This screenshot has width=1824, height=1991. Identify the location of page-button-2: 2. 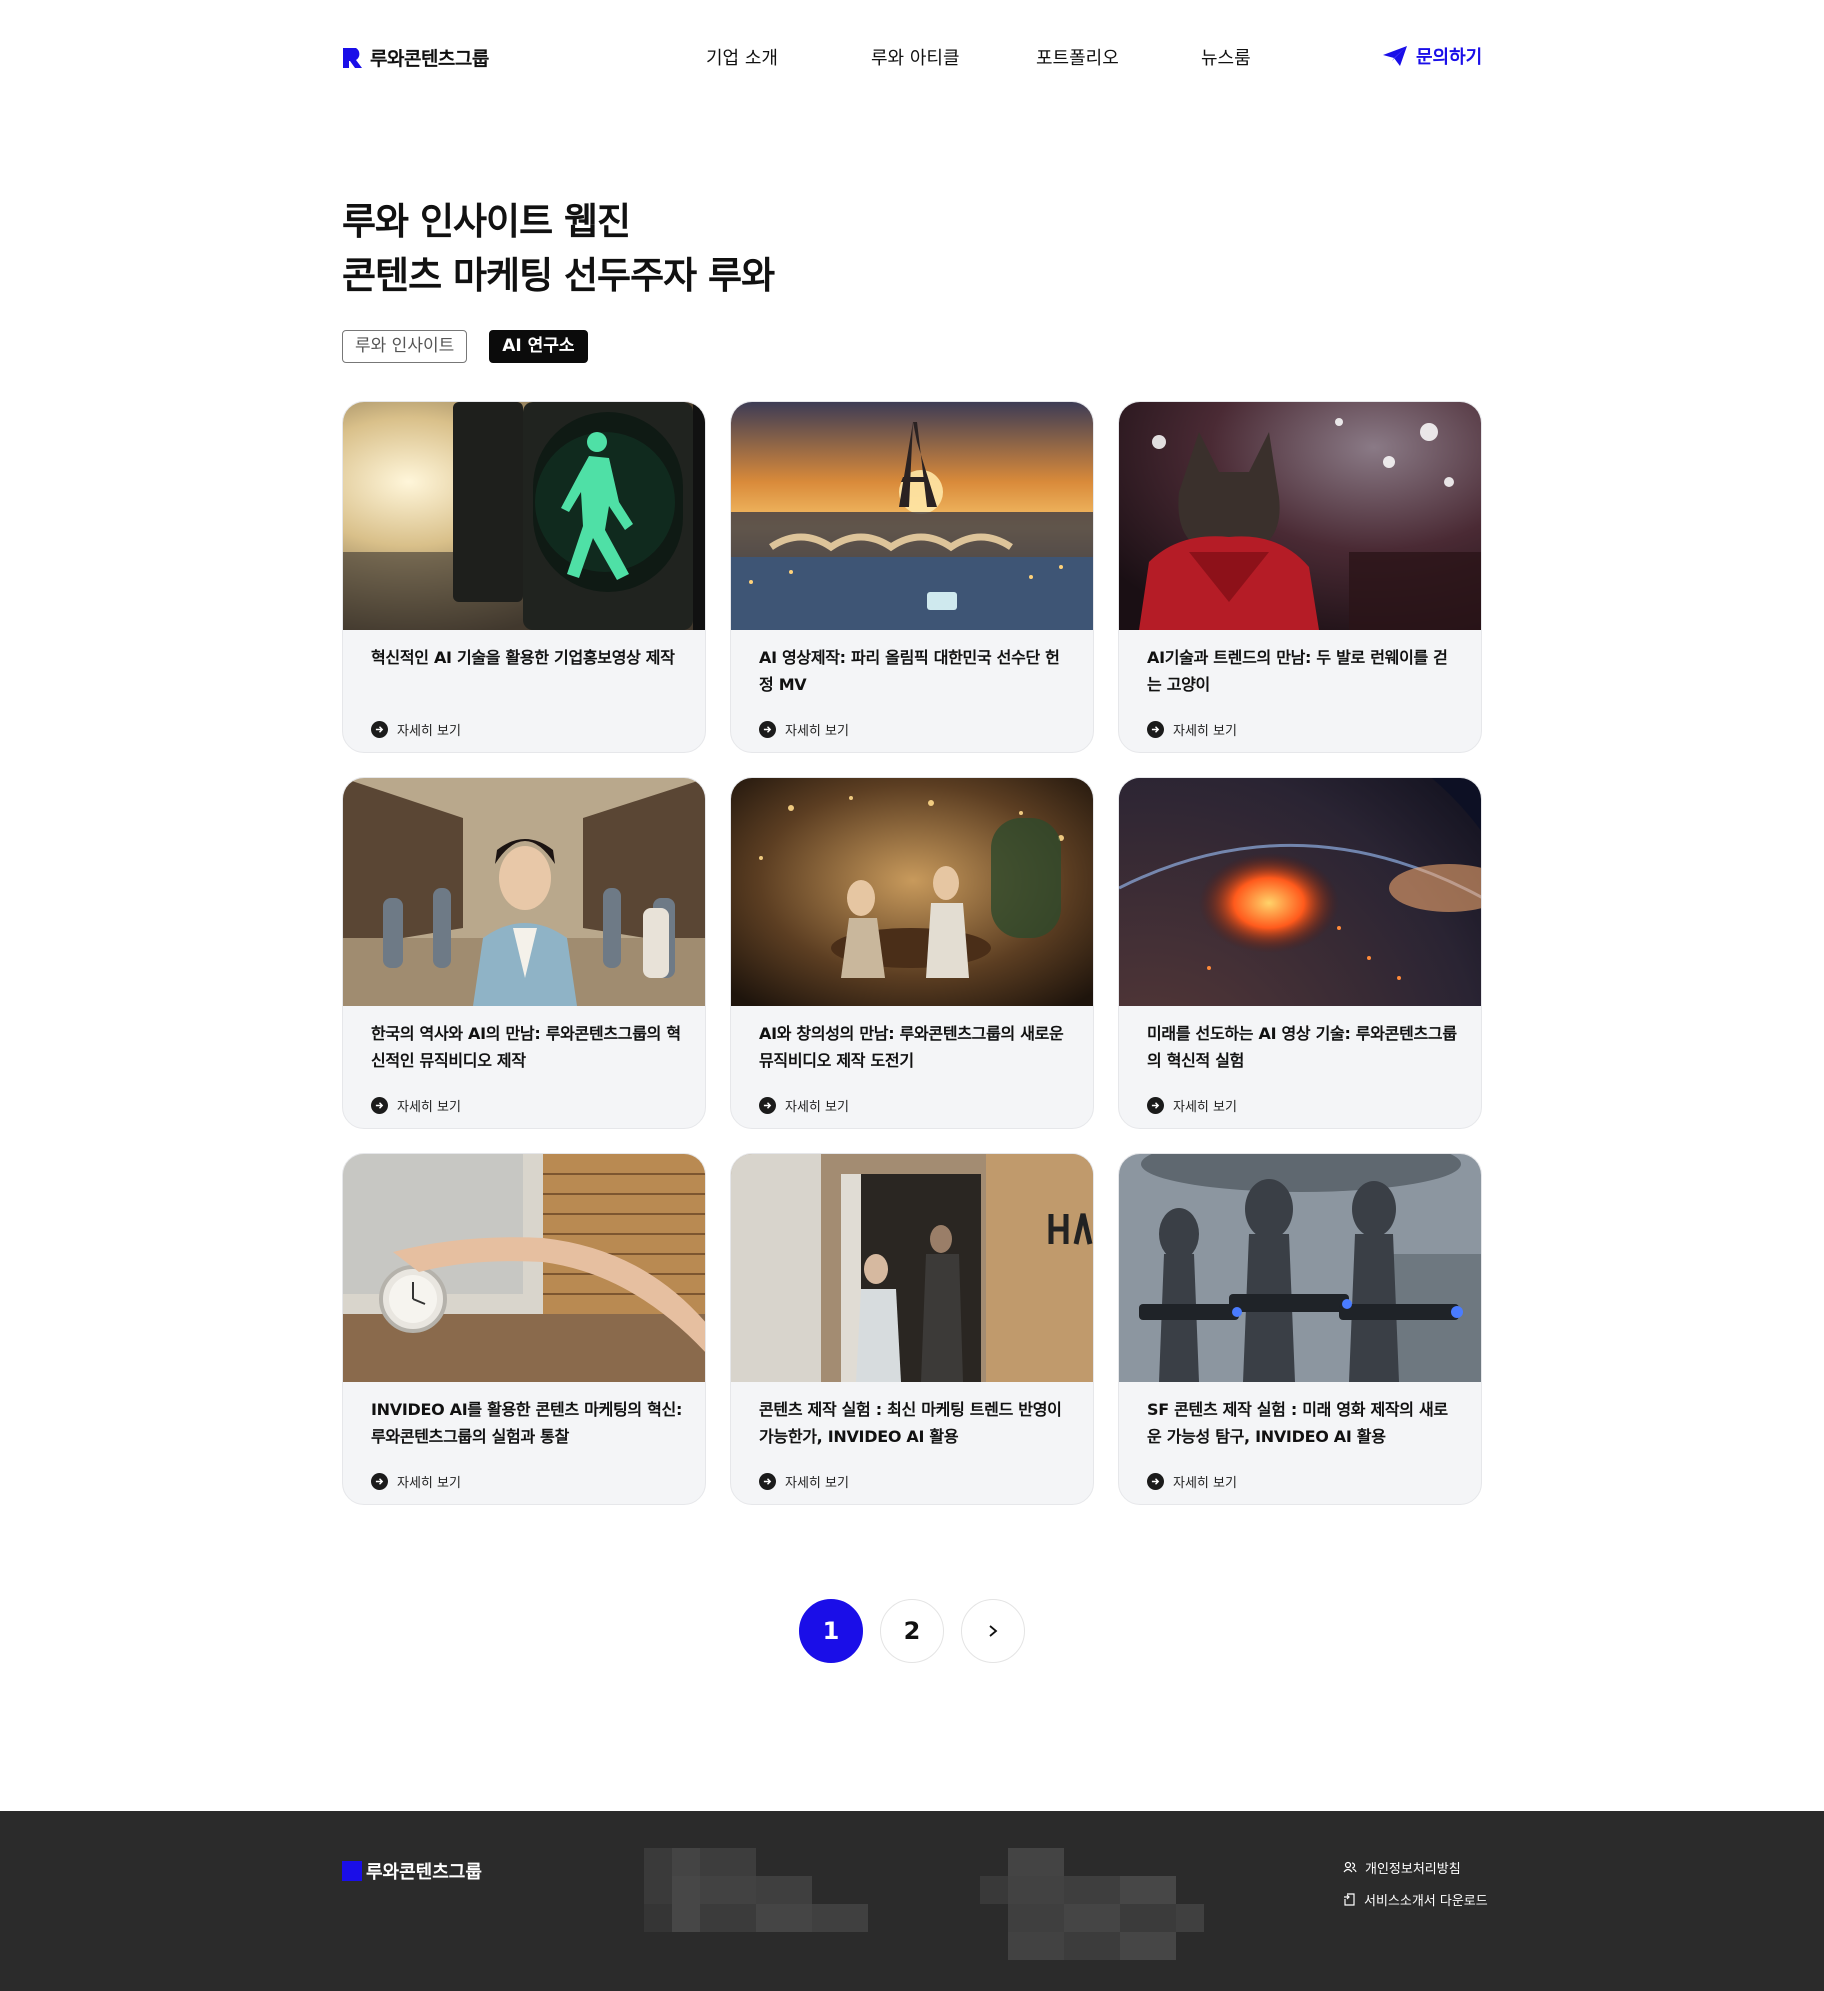
(912, 1631).